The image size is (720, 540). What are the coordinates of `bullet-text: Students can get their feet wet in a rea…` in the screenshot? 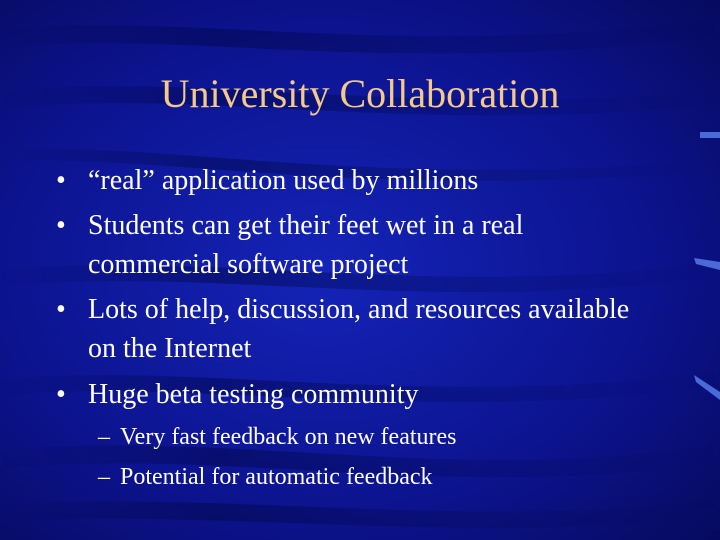 It's located at (306, 245).